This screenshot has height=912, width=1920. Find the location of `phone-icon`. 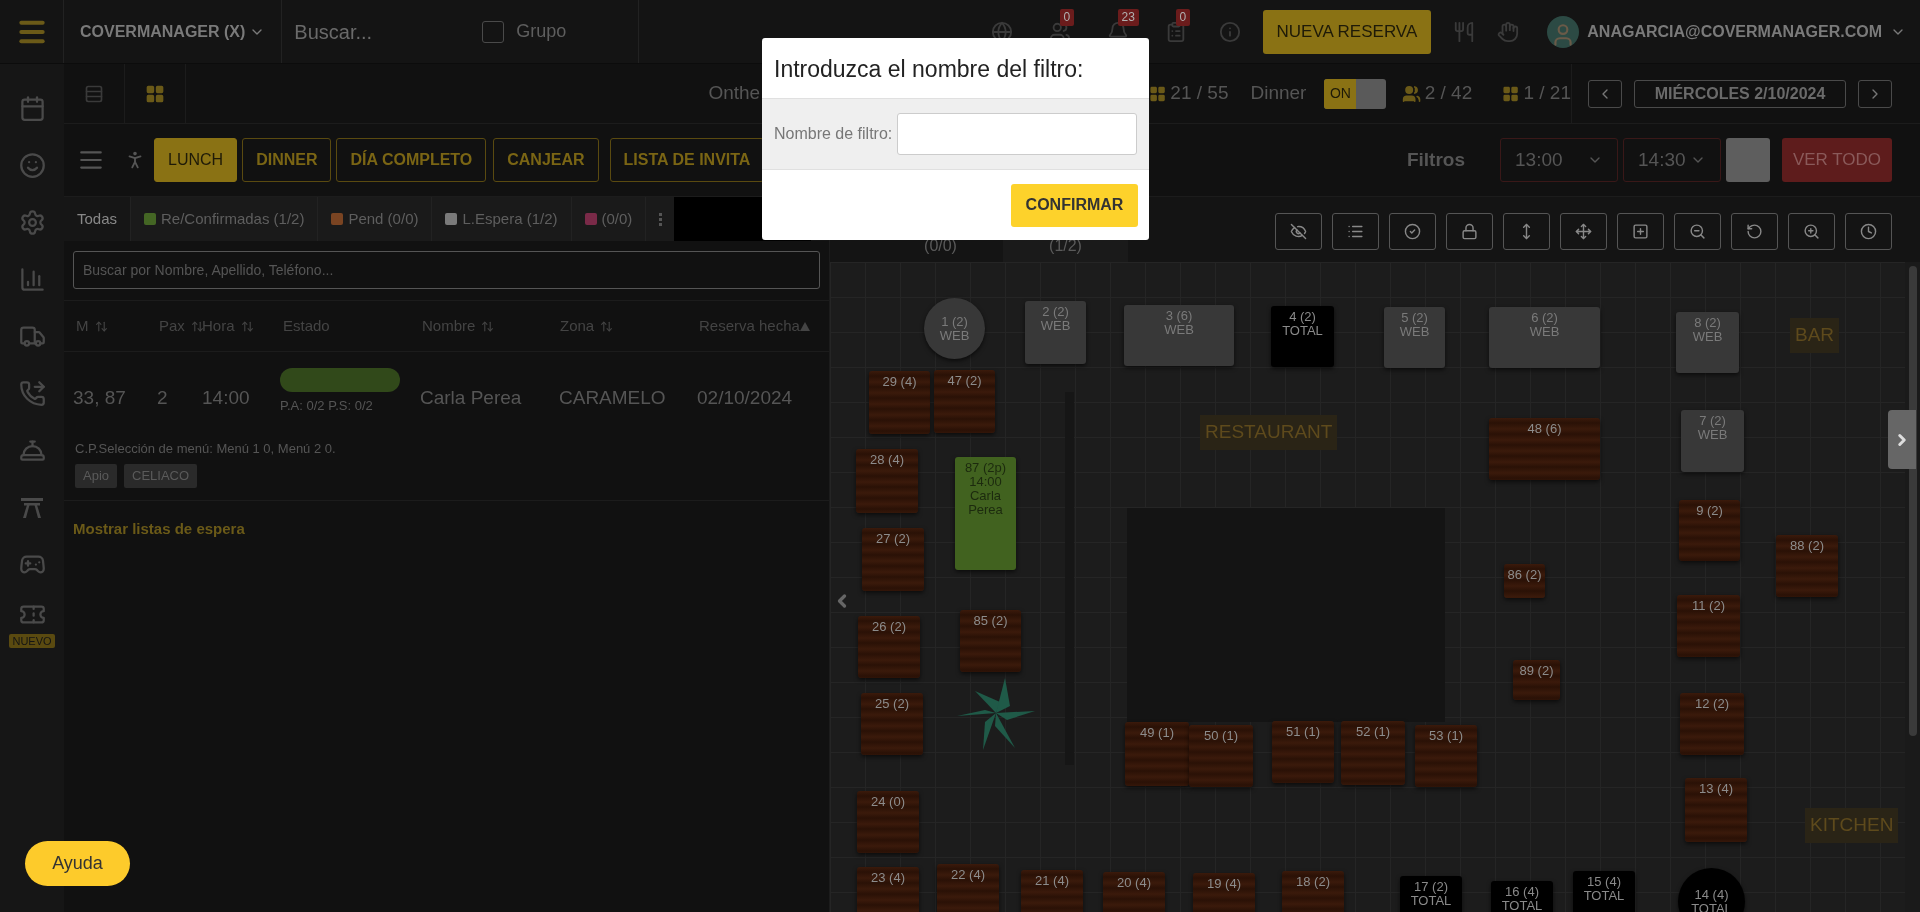

phone-icon is located at coordinates (32, 393).